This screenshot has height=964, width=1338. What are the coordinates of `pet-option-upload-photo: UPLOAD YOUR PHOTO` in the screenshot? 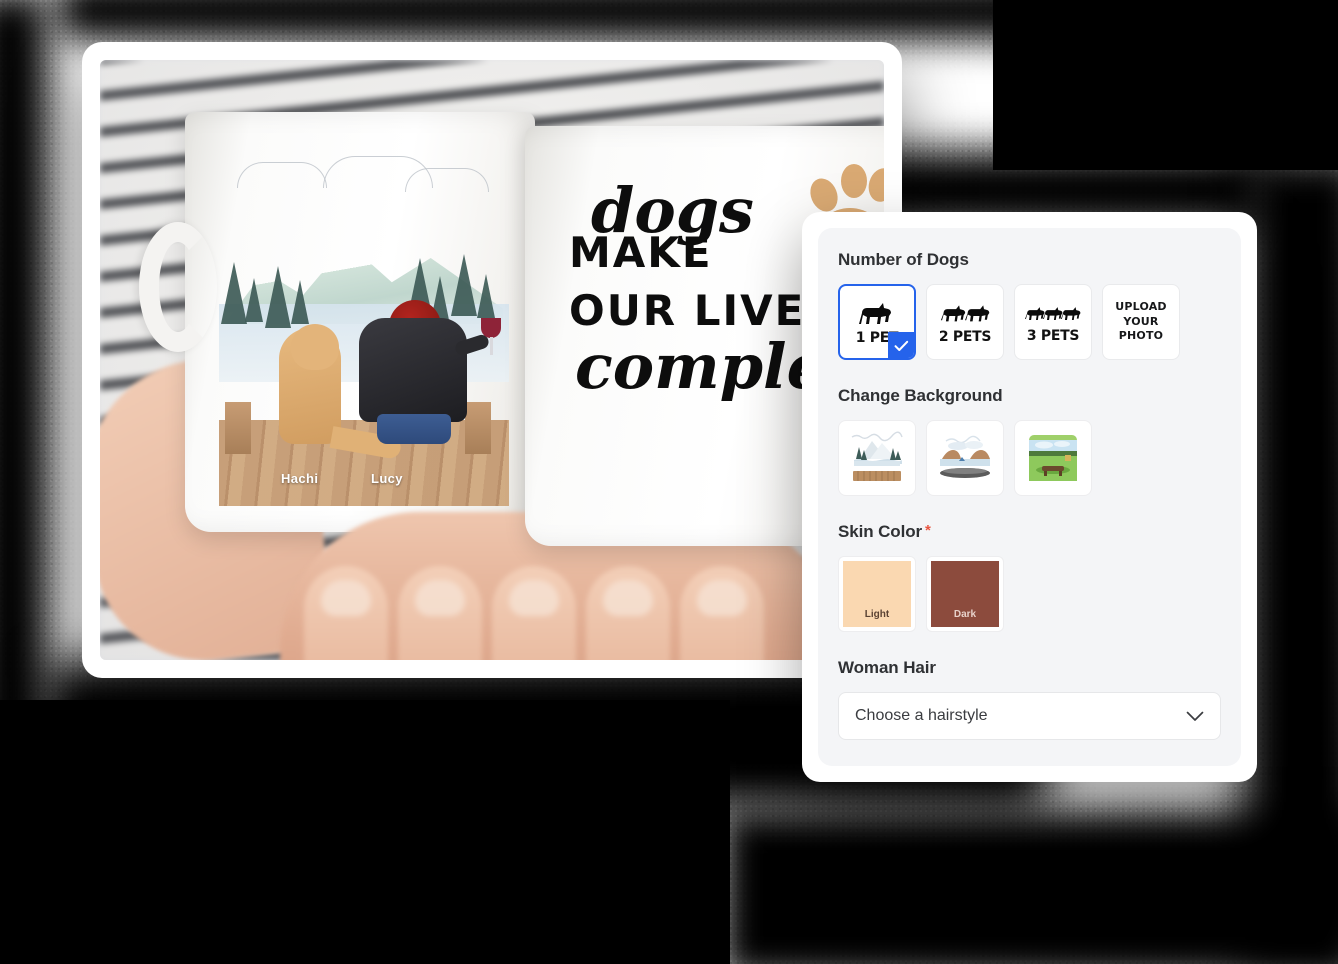 It's located at (1141, 322).